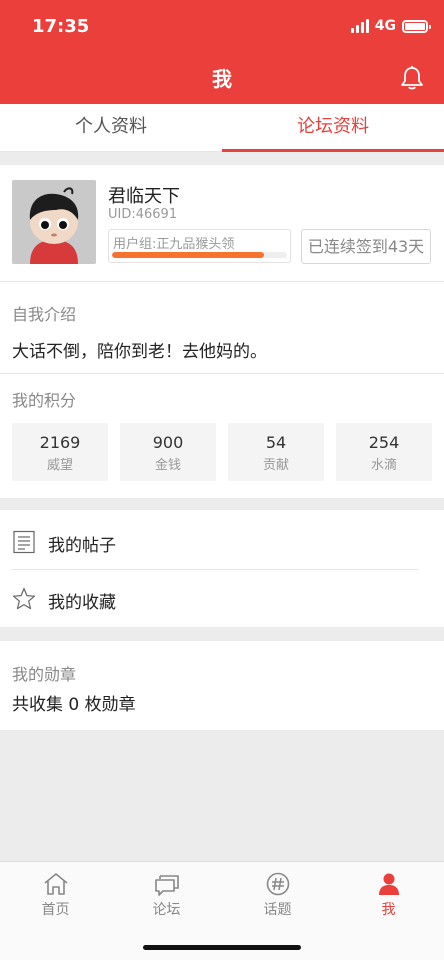 This screenshot has height=960, width=444. Describe the element at coordinates (82, 603) in the screenshot. I see `menu-label: 我的收藏` at that location.